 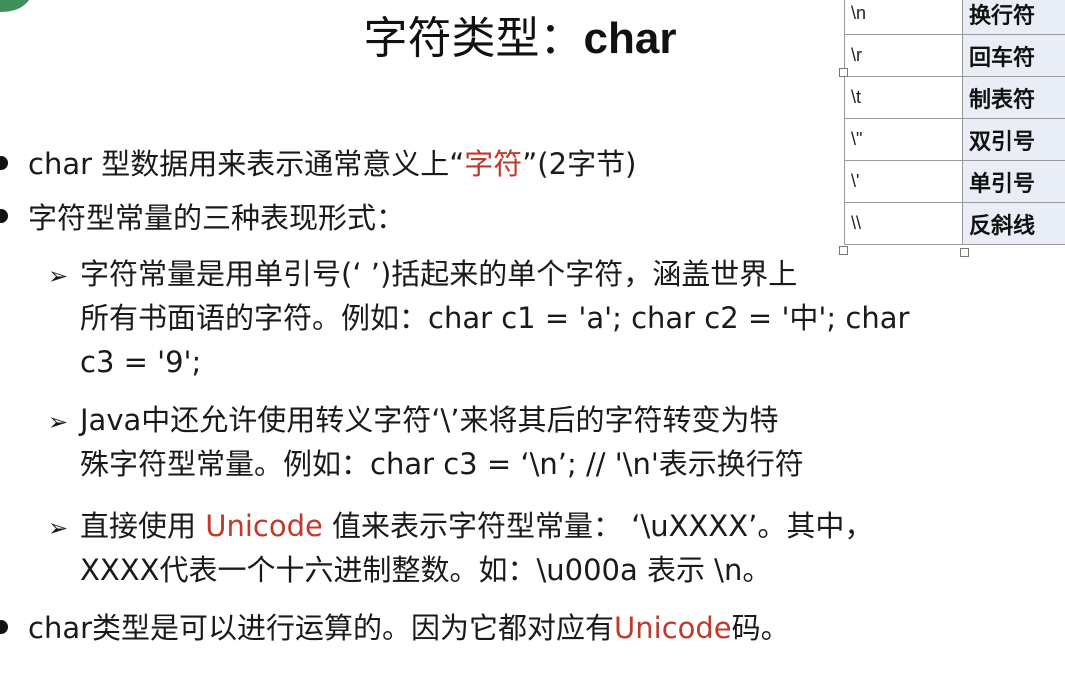 I want to click on escape-desc: 双引号, so click(x=1013, y=139).